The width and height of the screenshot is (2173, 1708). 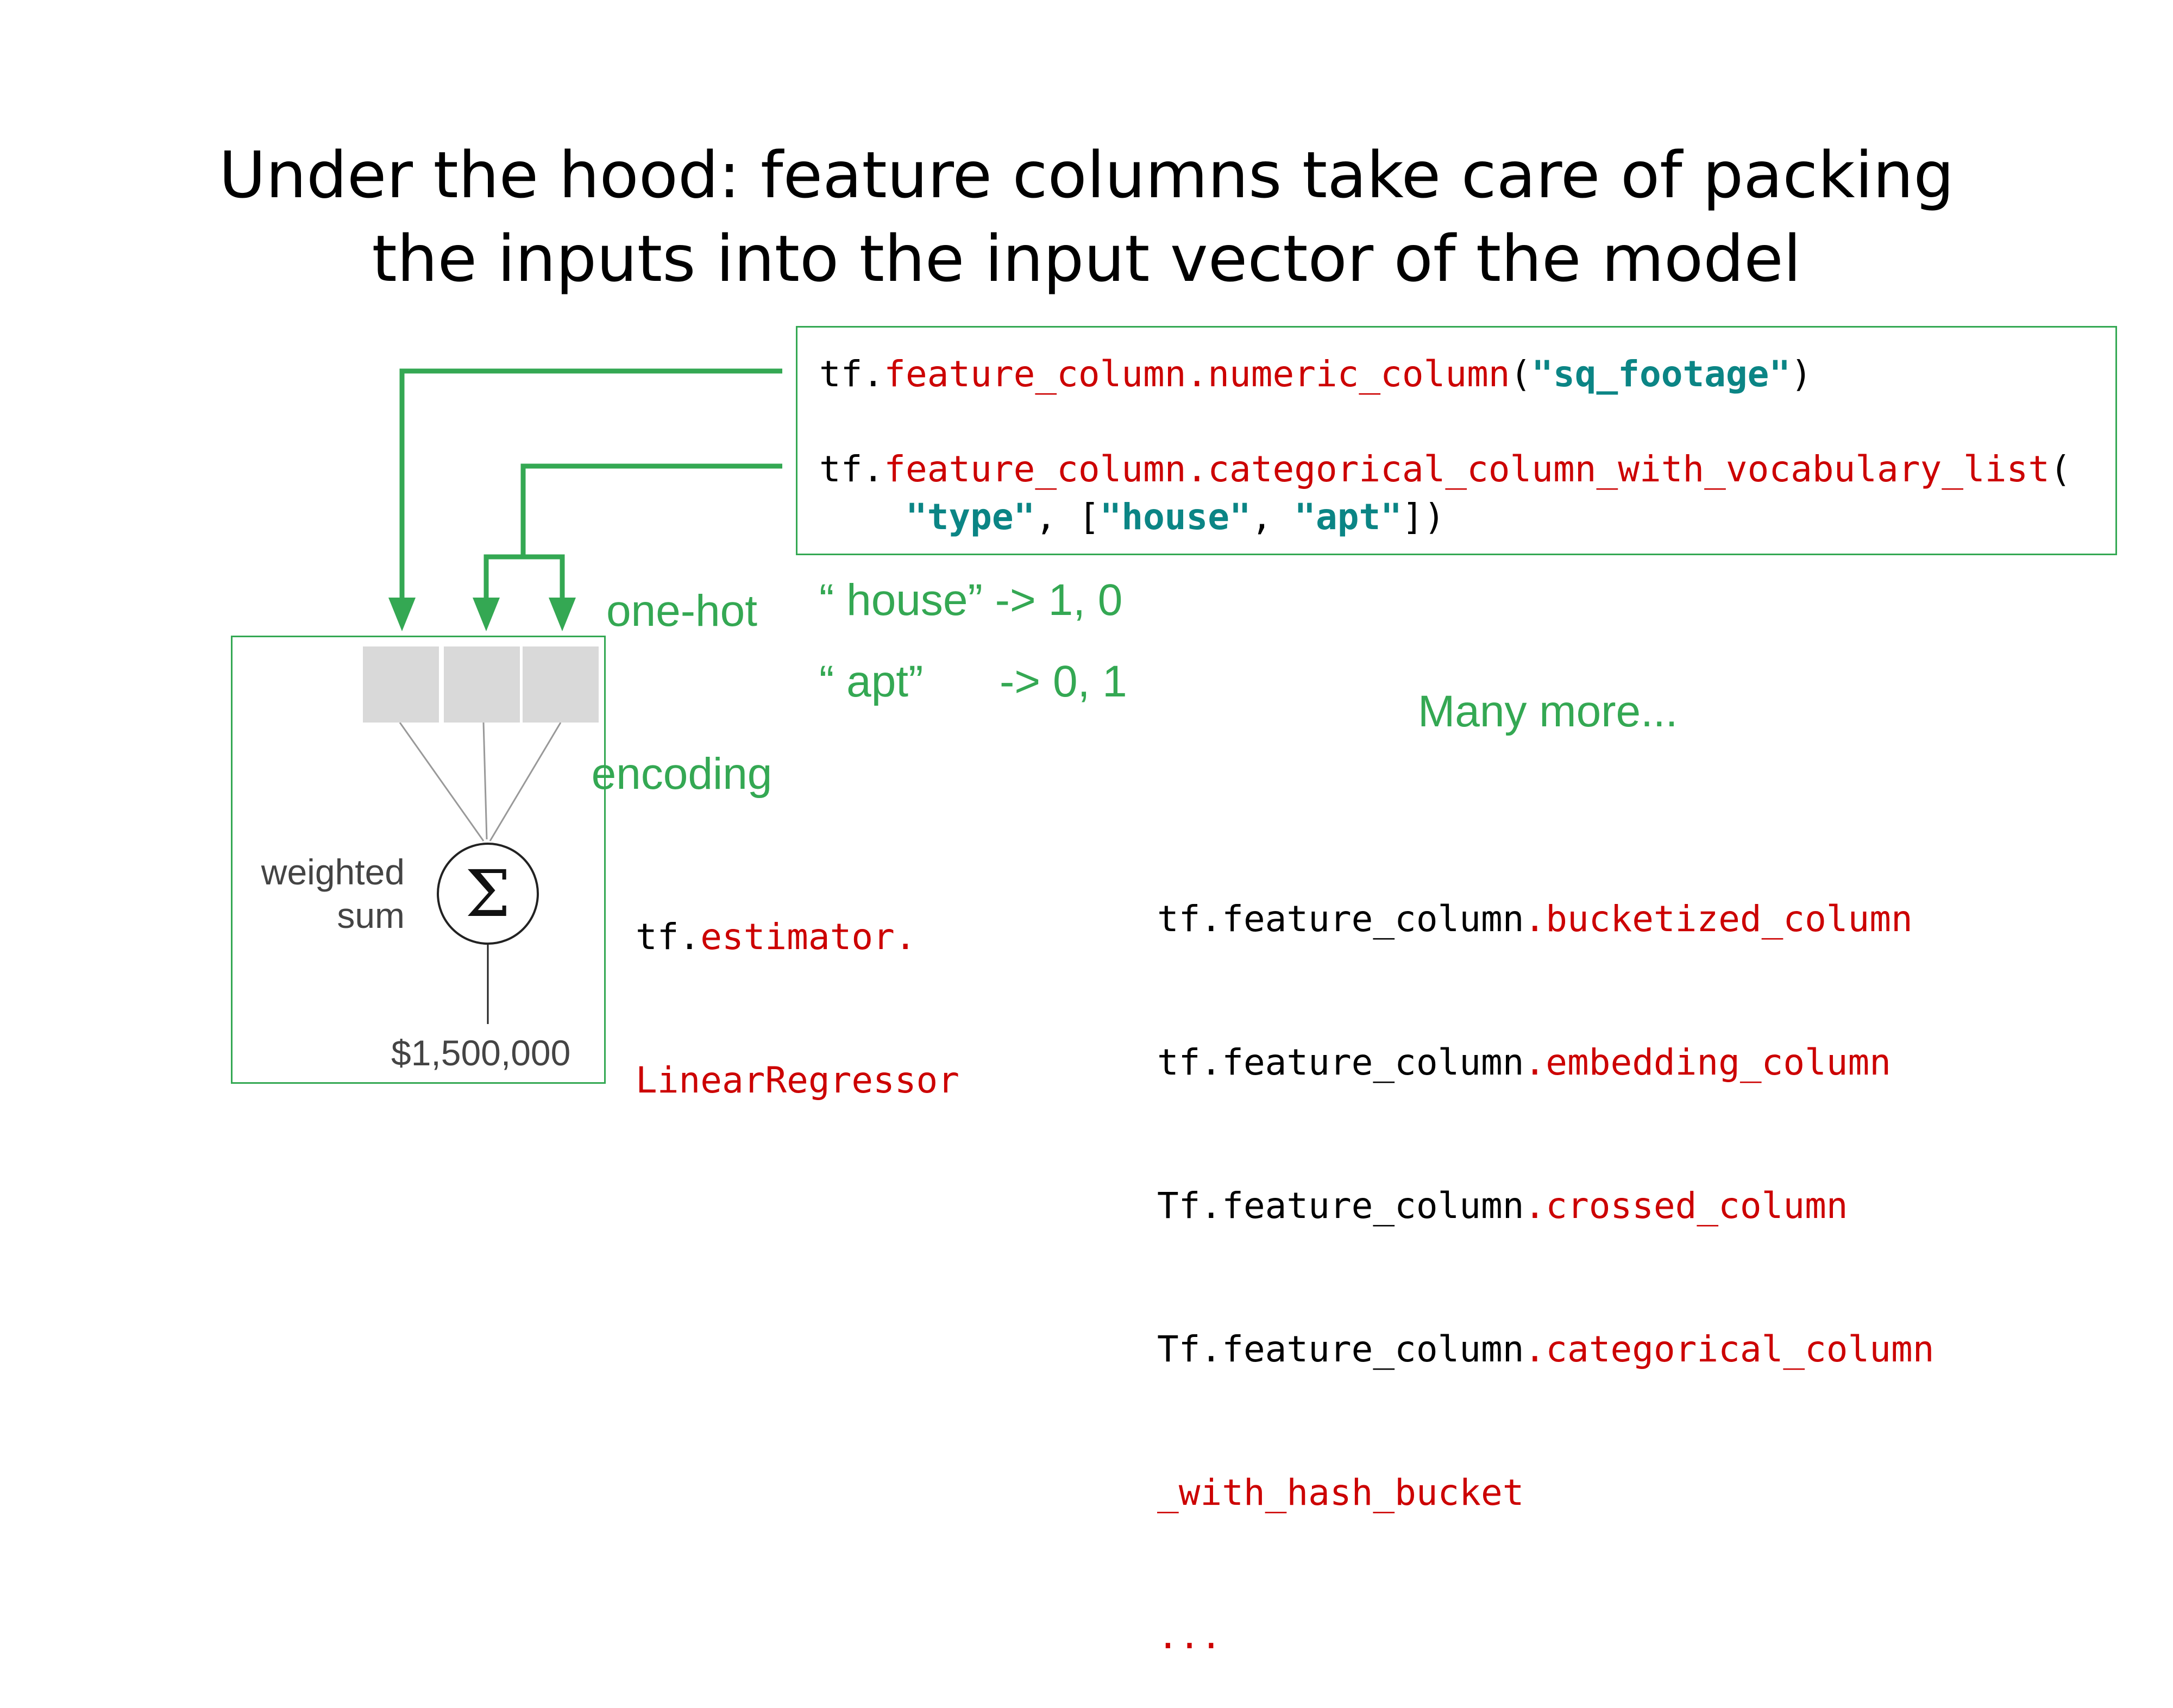 What do you see at coordinates (1546, 1349) in the screenshot?
I see `more-column-item: Tf.feature_column.categorical_column` at bounding box center [1546, 1349].